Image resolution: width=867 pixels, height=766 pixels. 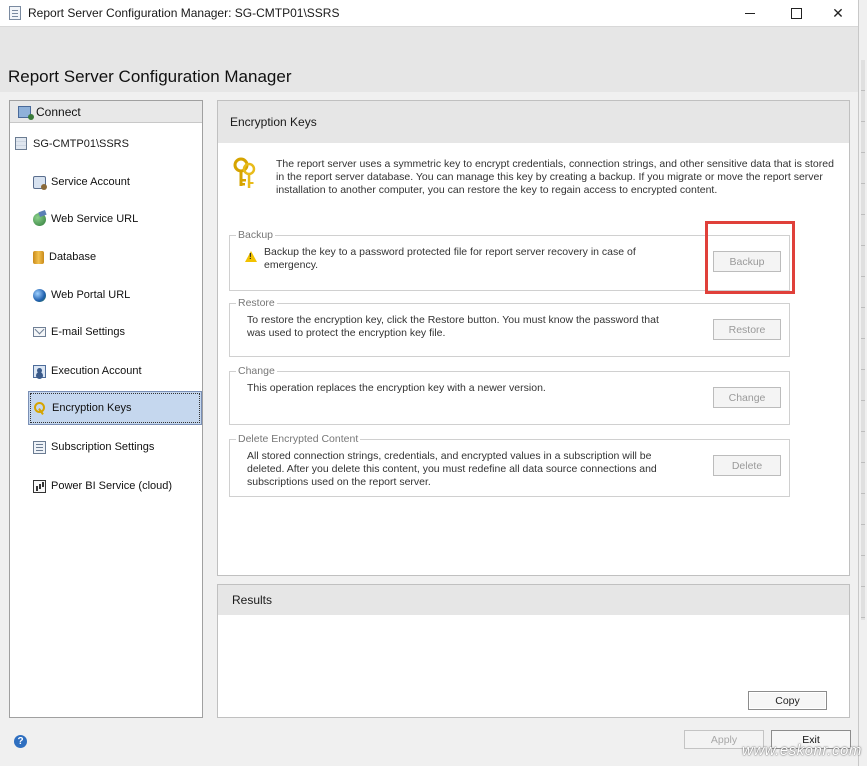 I want to click on results-title: Results, so click(x=533, y=600).